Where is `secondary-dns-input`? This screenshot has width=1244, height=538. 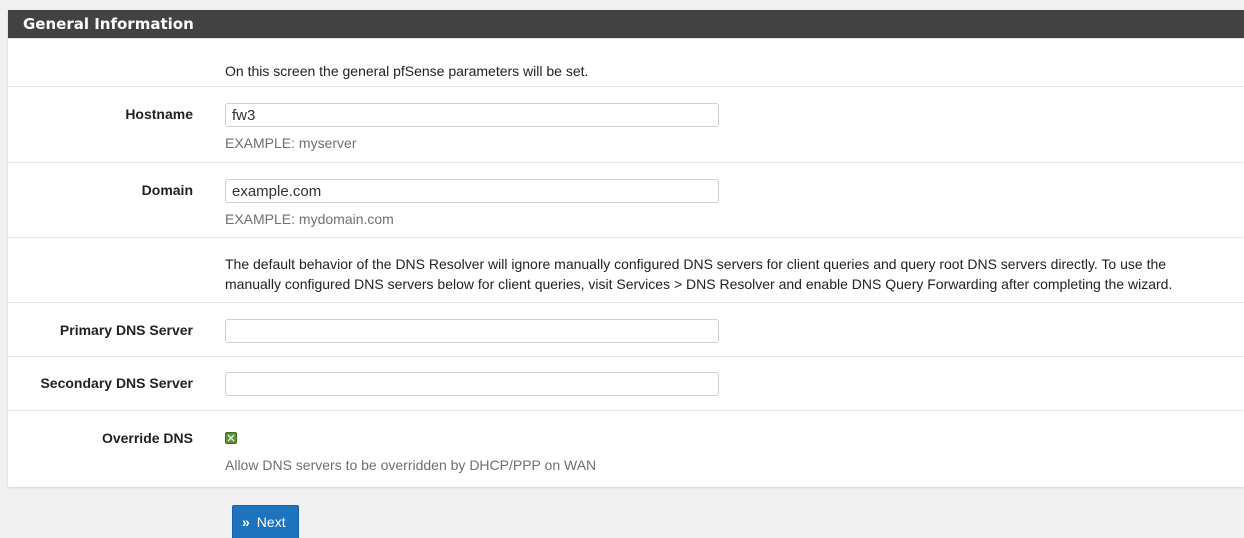 secondary-dns-input is located at coordinates (472, 384).